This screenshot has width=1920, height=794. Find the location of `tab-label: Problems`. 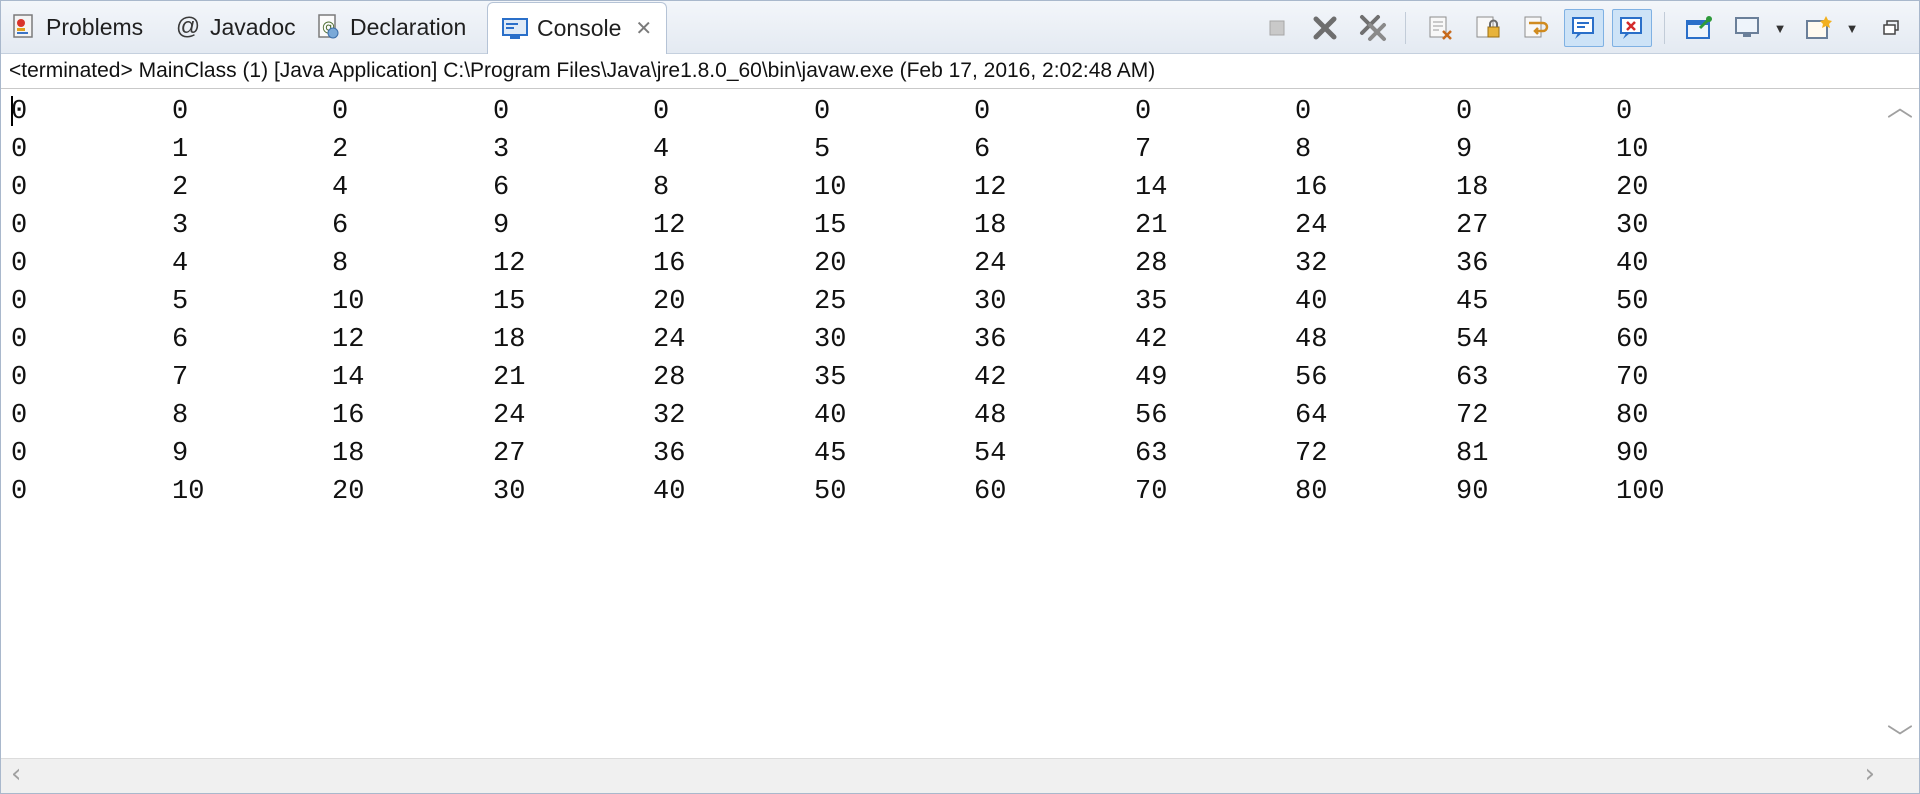

tab-label: Problems is located at coordinates (95, 26).